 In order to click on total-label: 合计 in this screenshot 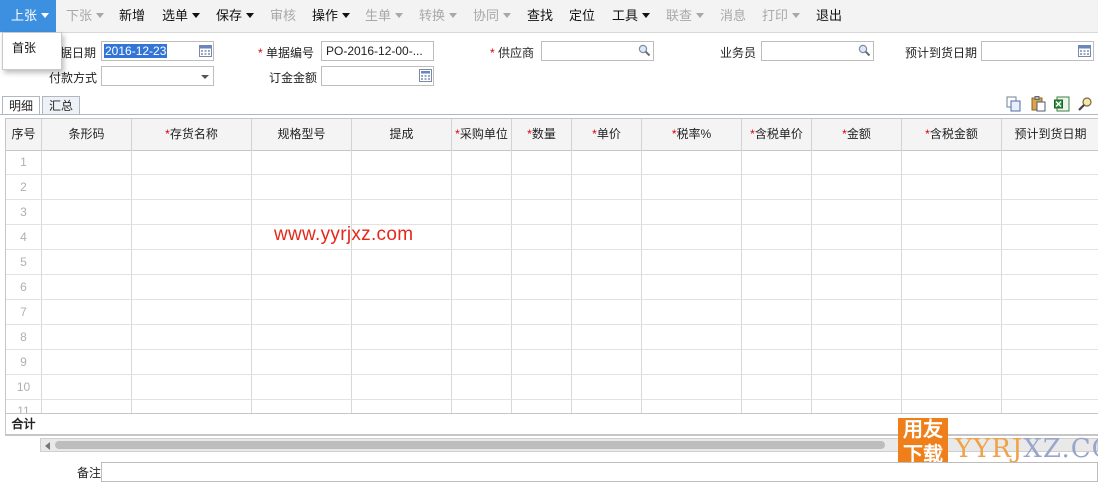, I will do `click(23, 424)`.